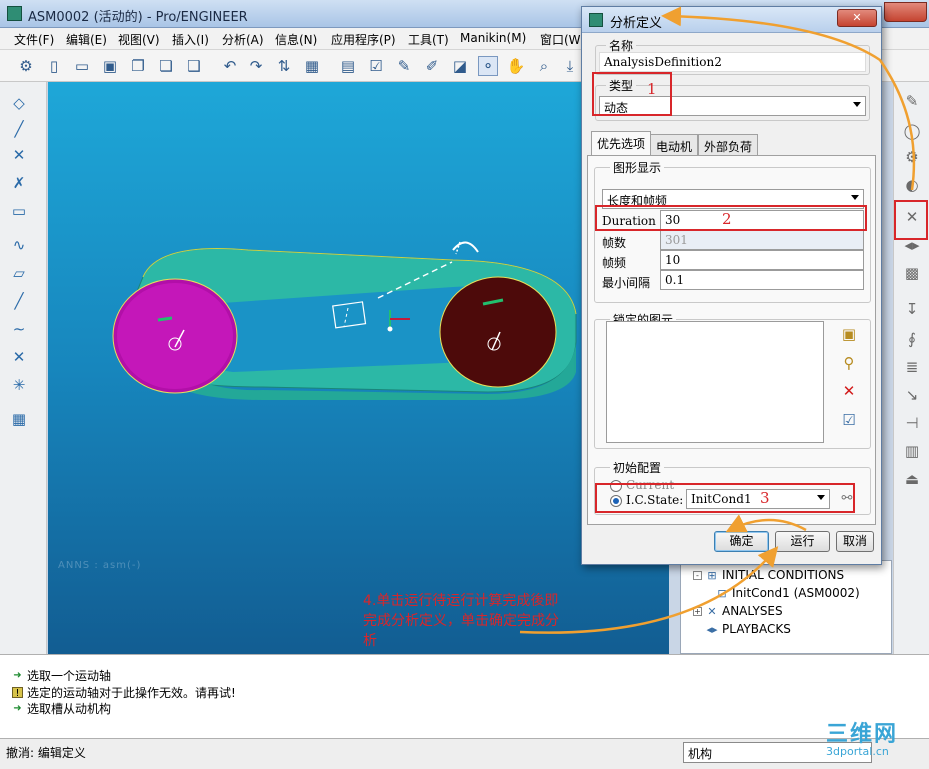  Describe the element at coordinates (493, 38) in the screenshot. I see `menu-manikin: Manikin(M)` at that location.